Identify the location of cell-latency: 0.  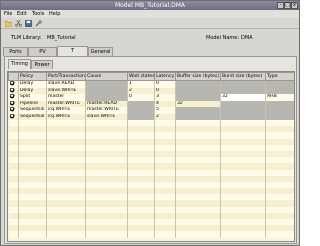
(165, 84).